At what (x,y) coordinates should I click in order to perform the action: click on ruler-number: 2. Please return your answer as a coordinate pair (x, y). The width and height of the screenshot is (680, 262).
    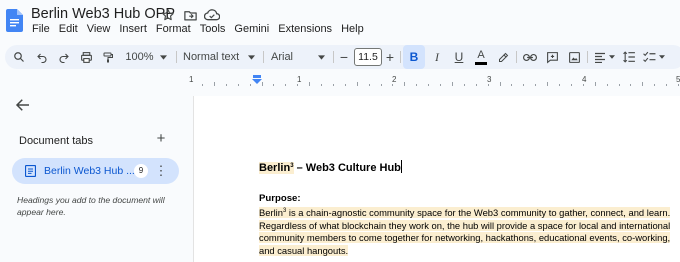
    Looking at the image, I should click on (394, 79).